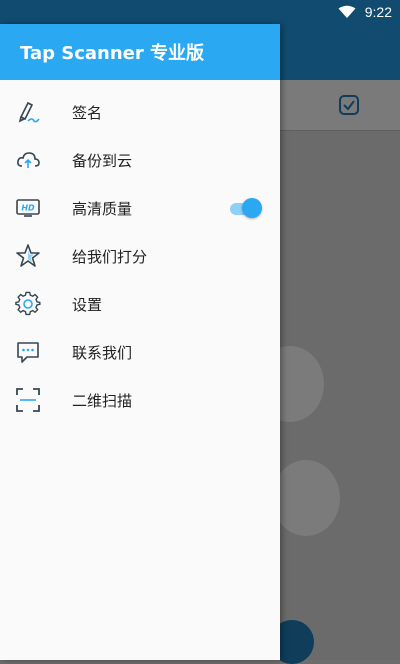  What do you see at coordinates (102, 401) in the screenshot?
I see `menu-label: 二维扫描` at bounding box center [102, 401].